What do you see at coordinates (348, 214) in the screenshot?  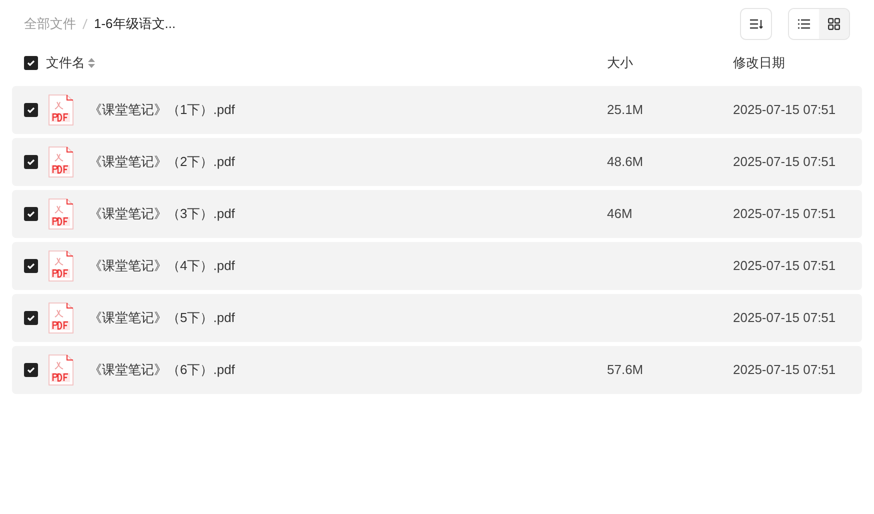 I see `file-name: 《课堂笔记》（3下）.pdf` at bounding box center [348, 214].